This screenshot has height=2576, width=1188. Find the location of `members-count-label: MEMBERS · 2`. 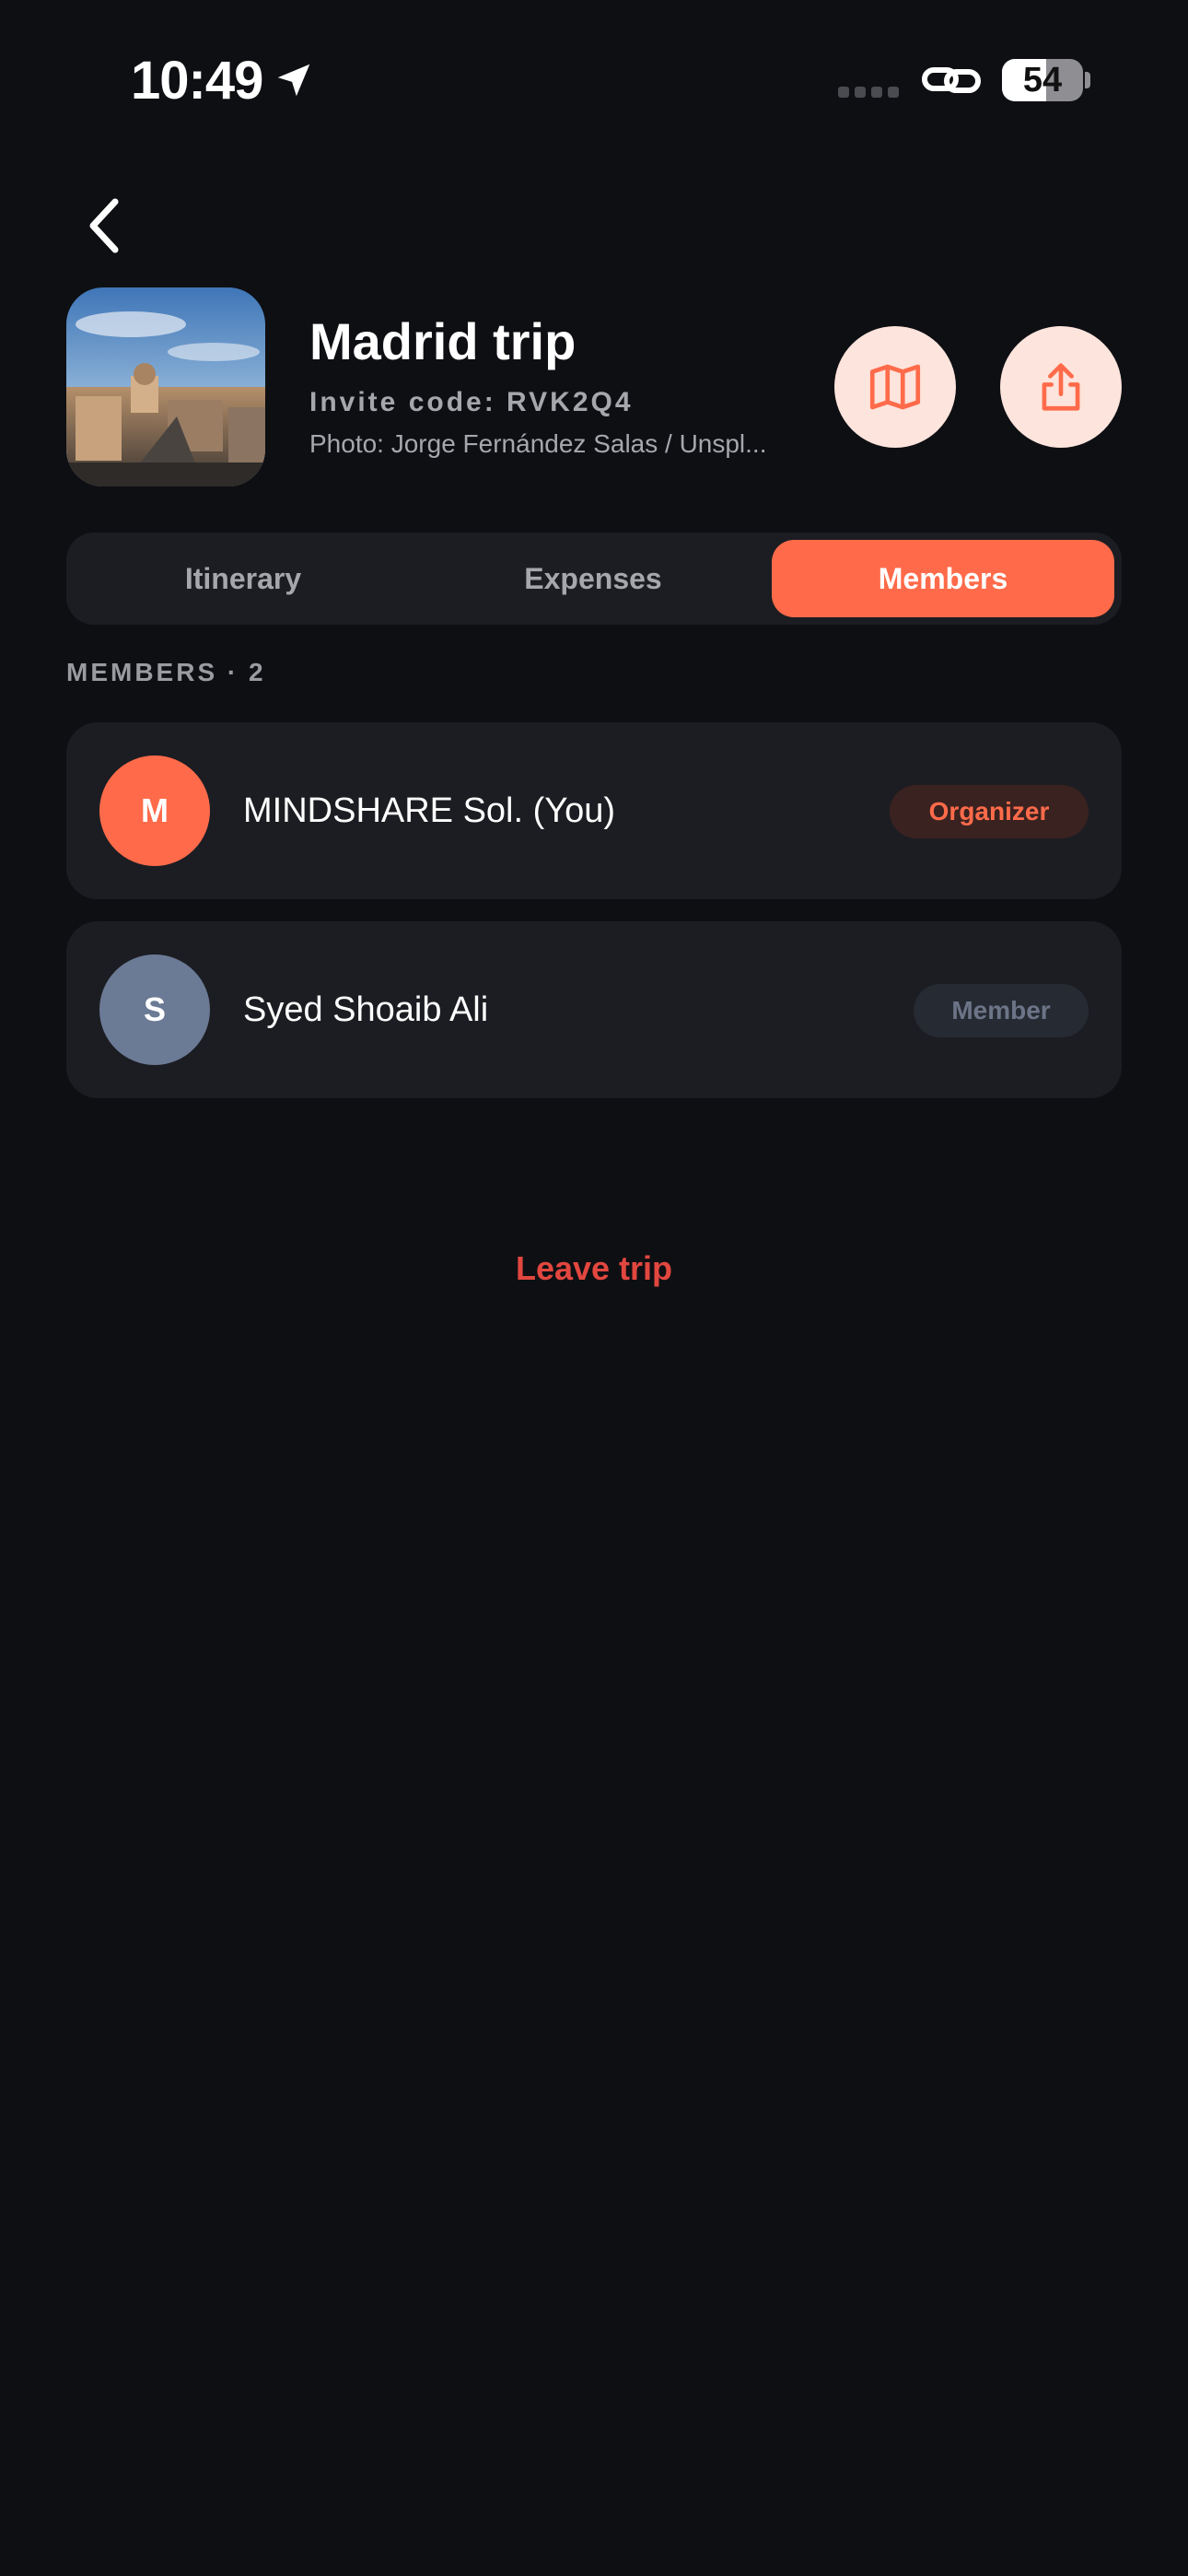

members-count-label: MEMBERS · 2 is located at coordinates (166, 672).